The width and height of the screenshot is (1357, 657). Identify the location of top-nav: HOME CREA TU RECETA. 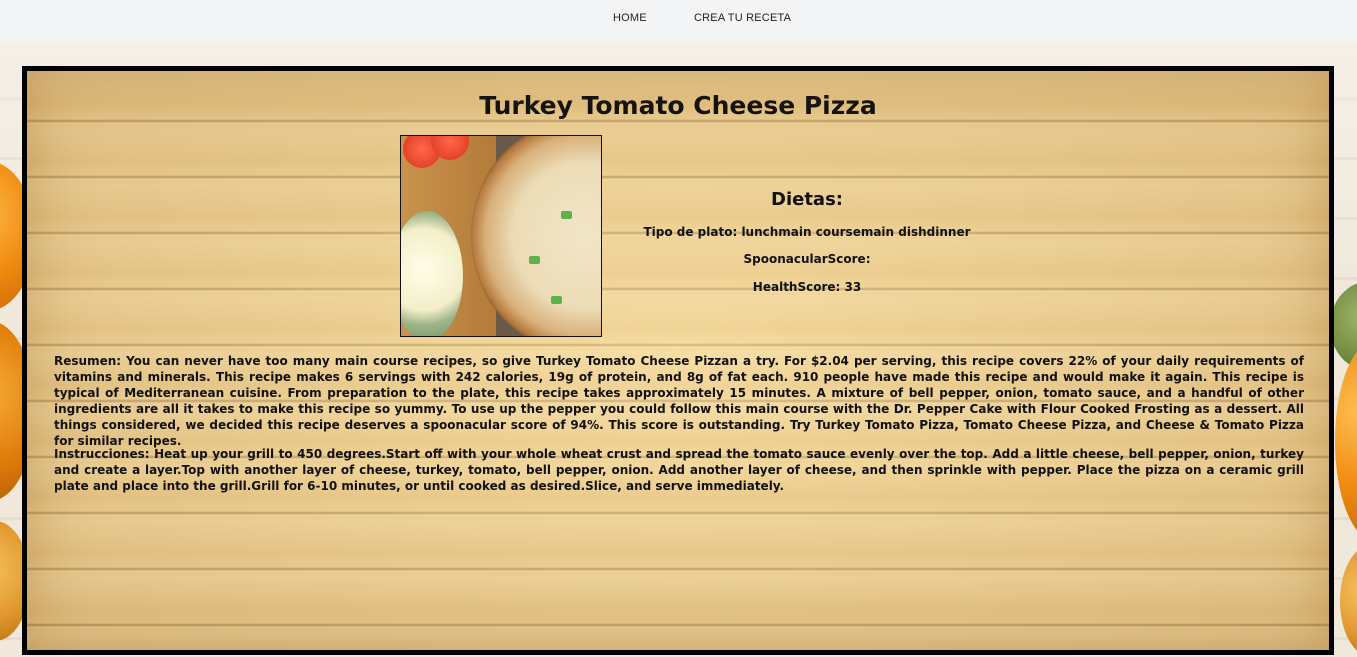
(678, 21).